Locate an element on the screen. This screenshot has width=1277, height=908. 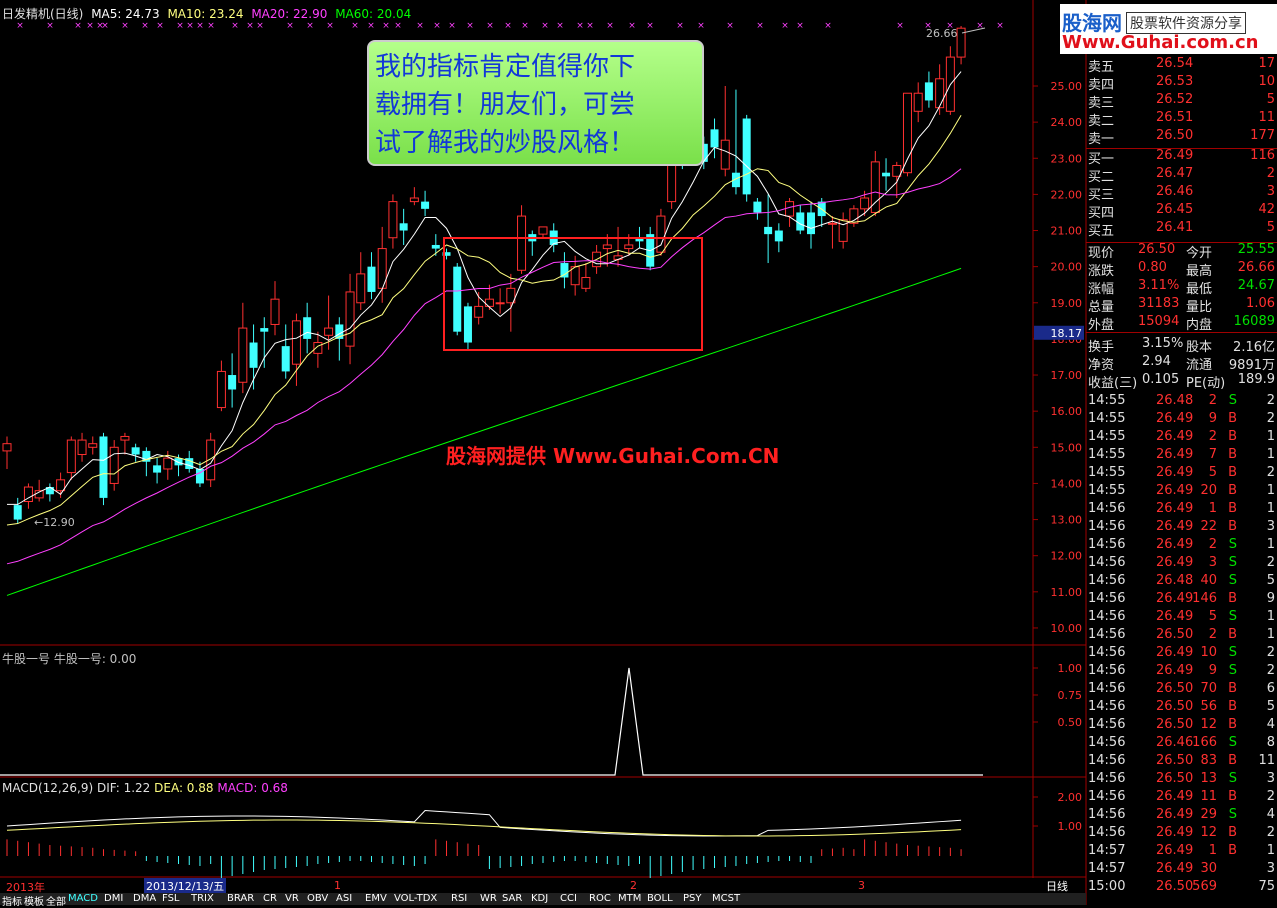
indicator-tab-全部: 全部 is located at coordinates (56, 900).